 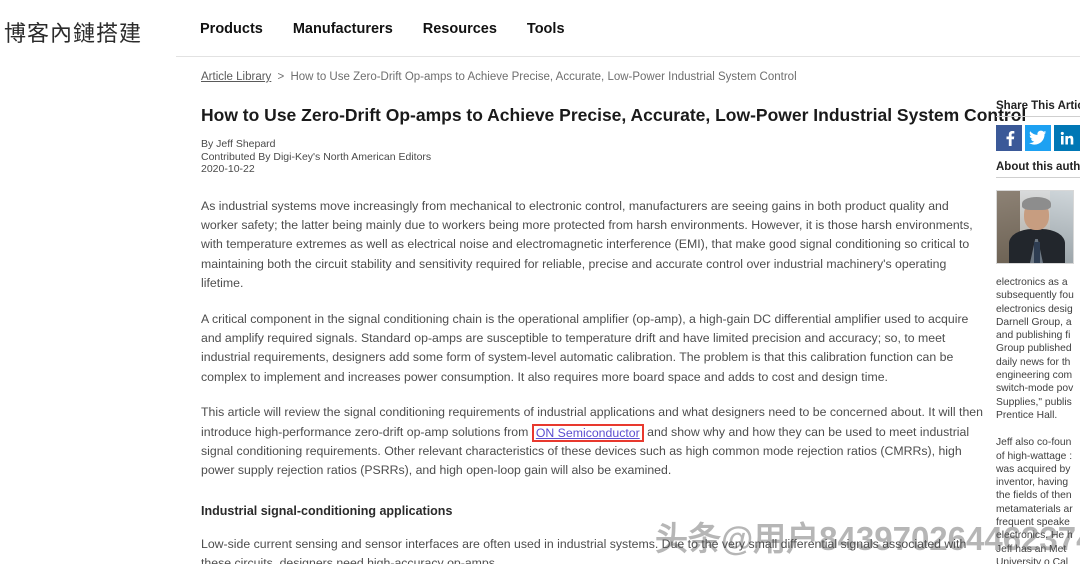 I want to click on on-semiconductor-link: ON Semiconductor, so click(x=588, y=433).